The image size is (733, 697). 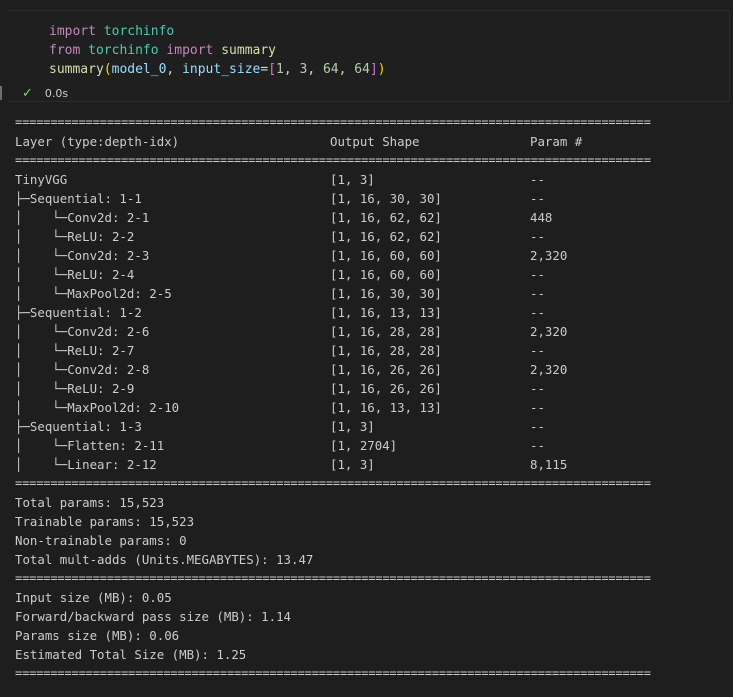 What do you see at coordinates (105, 521) in the screenshot?
I see `trainable-params: Trainable params: 15,523` at bounding box center [105, 521].